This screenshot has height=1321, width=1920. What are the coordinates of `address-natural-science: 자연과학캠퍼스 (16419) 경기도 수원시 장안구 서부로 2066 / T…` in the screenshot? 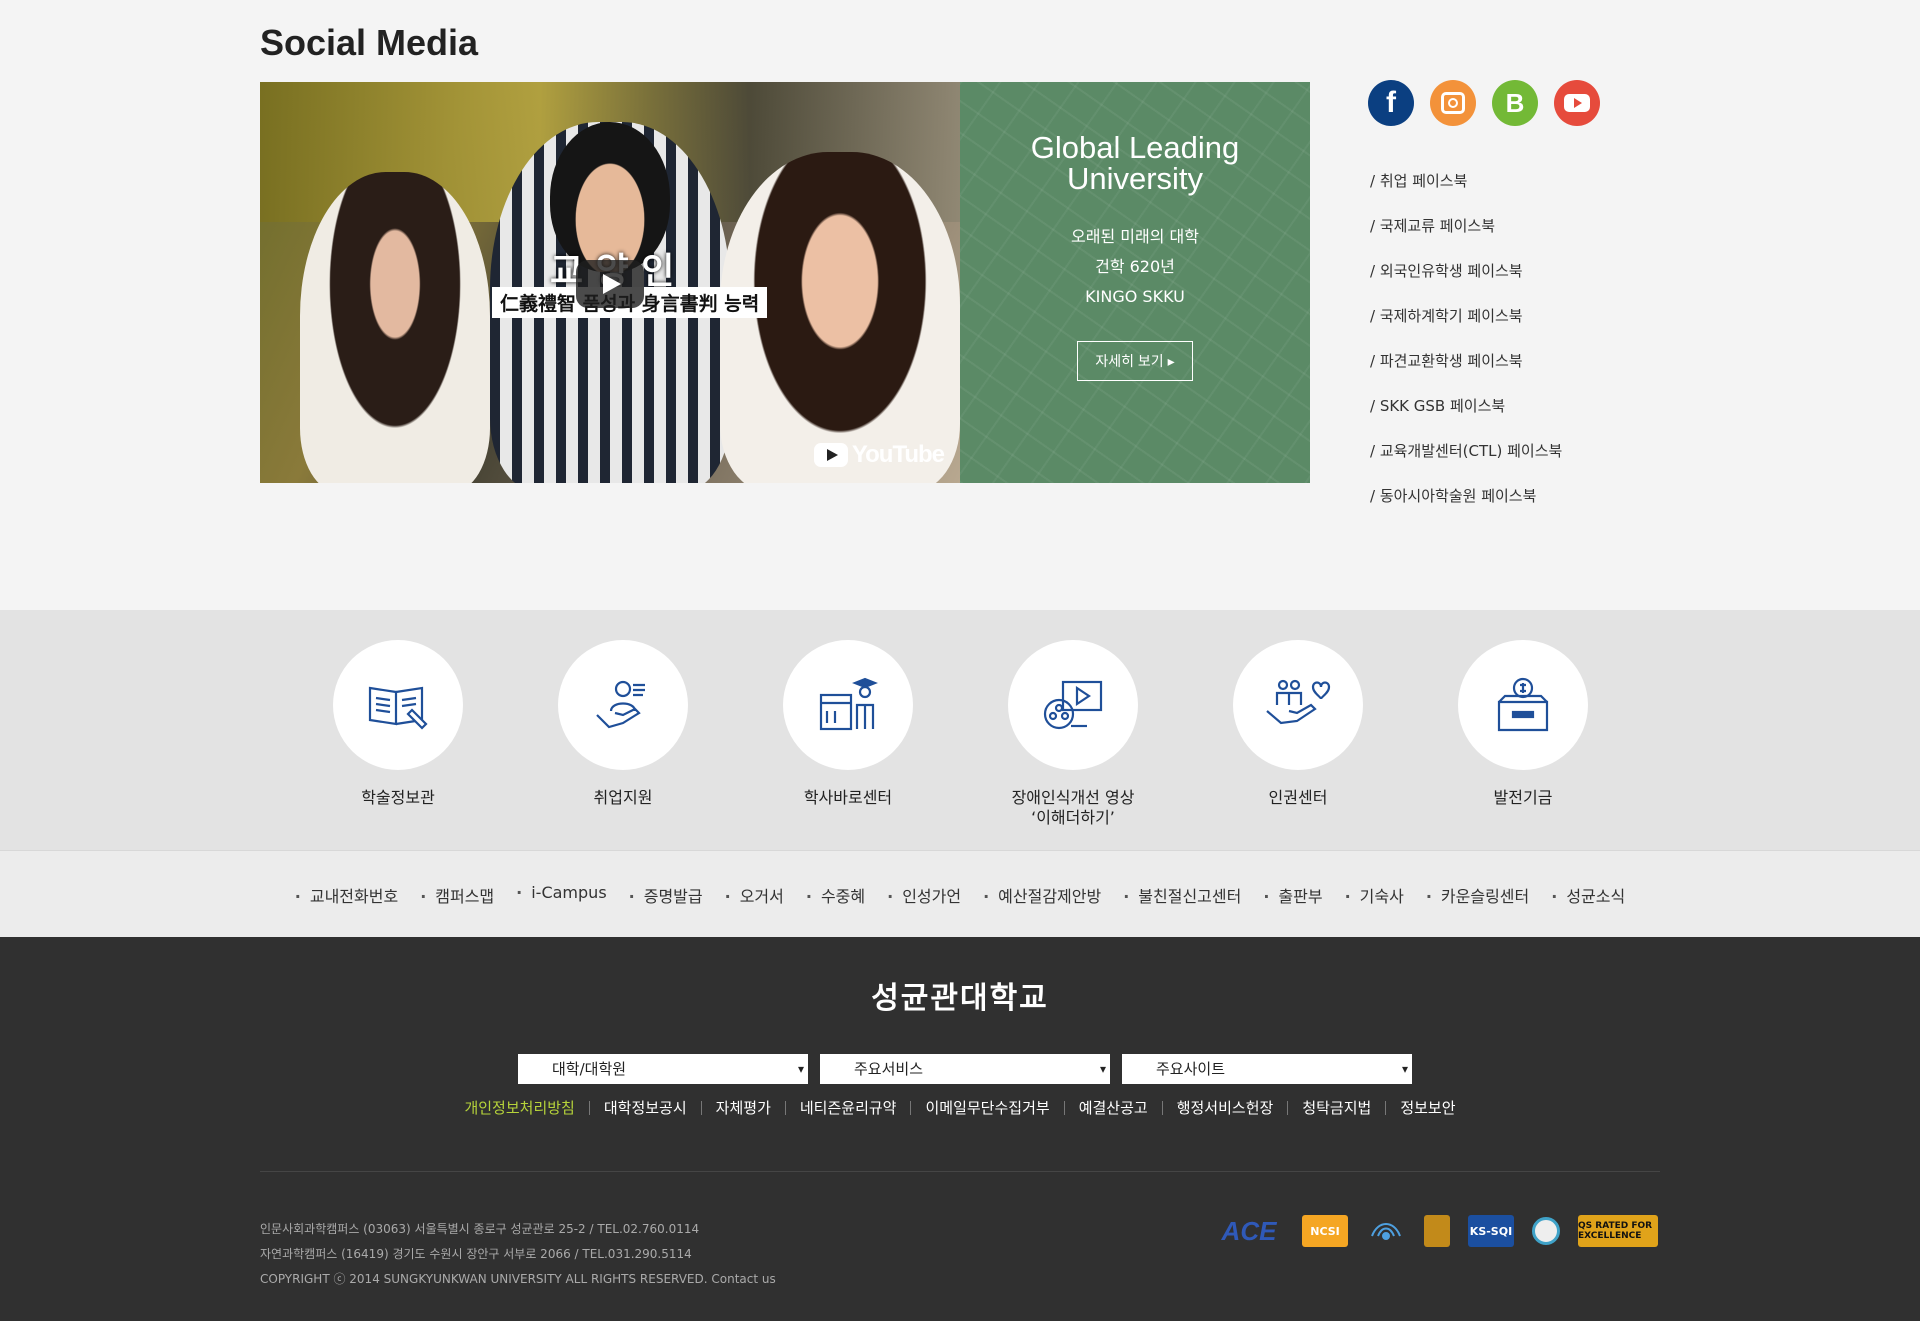 It's located at (476, 1254).